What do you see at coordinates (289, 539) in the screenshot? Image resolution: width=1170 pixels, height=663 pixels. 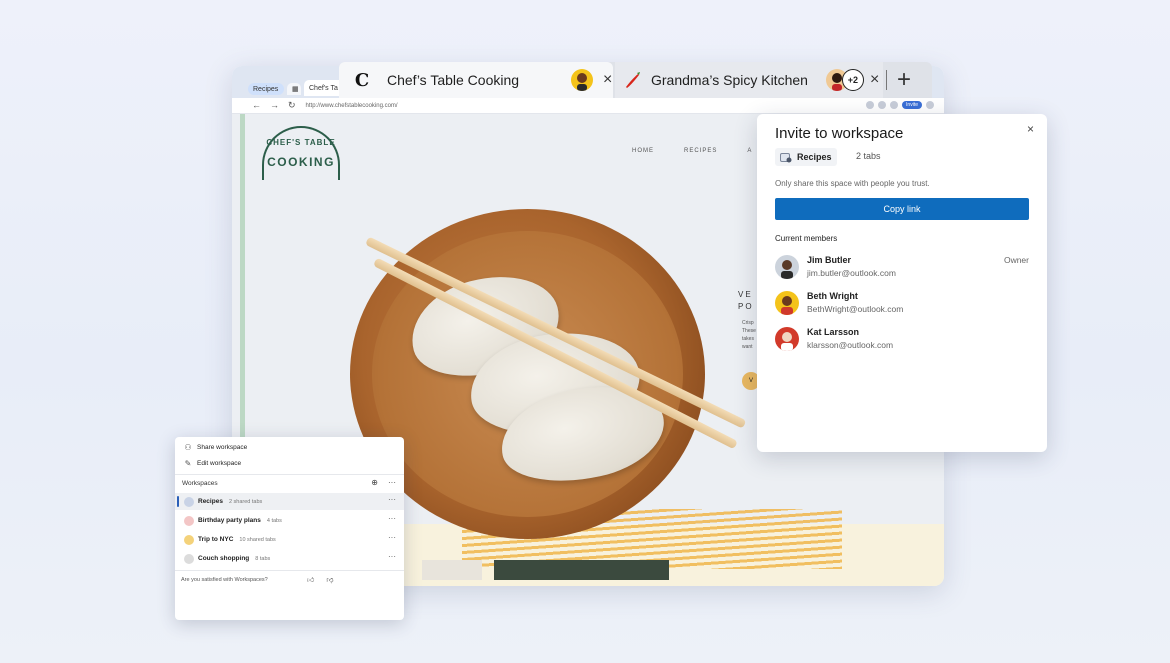 I see `workspace-item-trip-nyc: Trip to NYC 10 shared tabs ···` at bounding box center [289, 539].